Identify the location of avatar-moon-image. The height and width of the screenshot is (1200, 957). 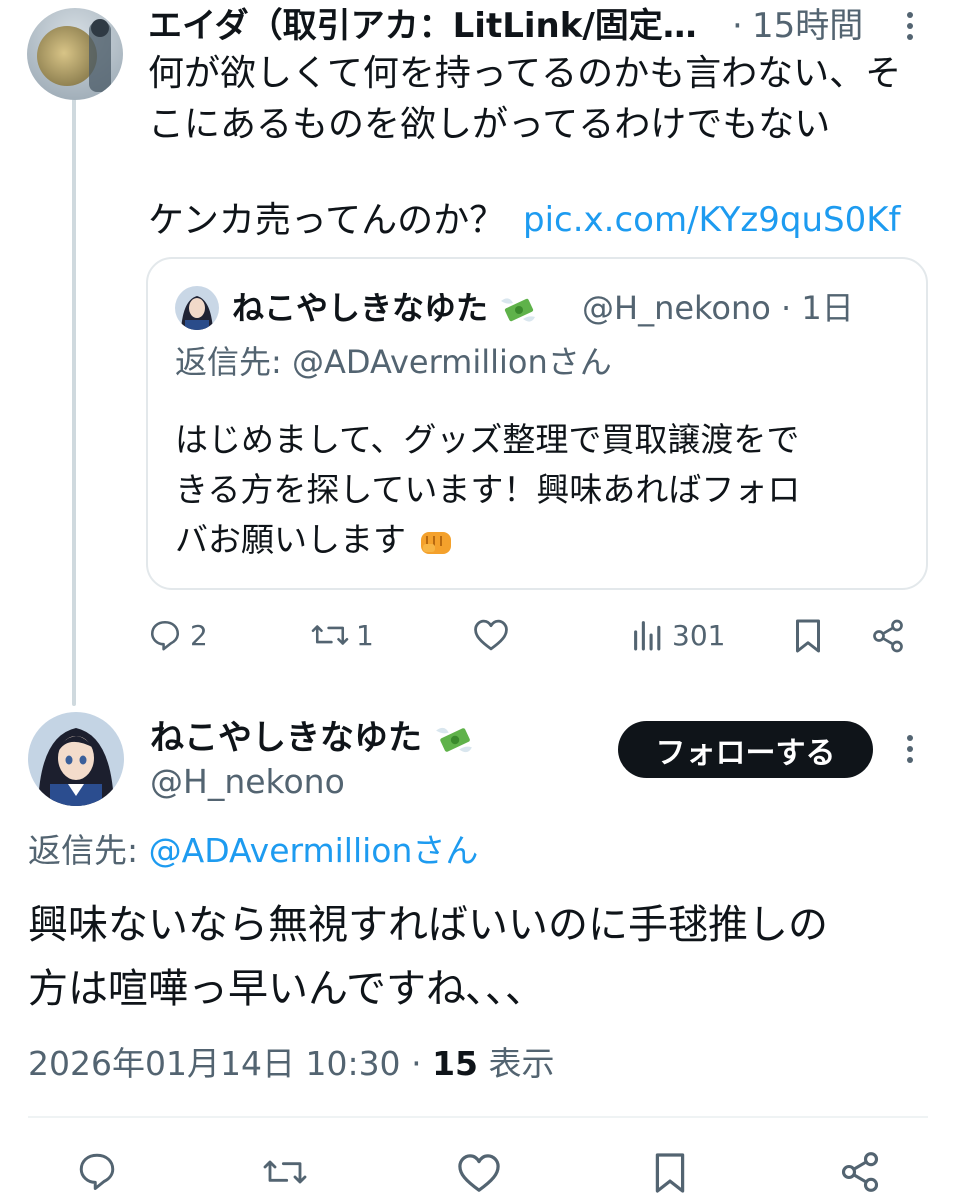
(75, 54).